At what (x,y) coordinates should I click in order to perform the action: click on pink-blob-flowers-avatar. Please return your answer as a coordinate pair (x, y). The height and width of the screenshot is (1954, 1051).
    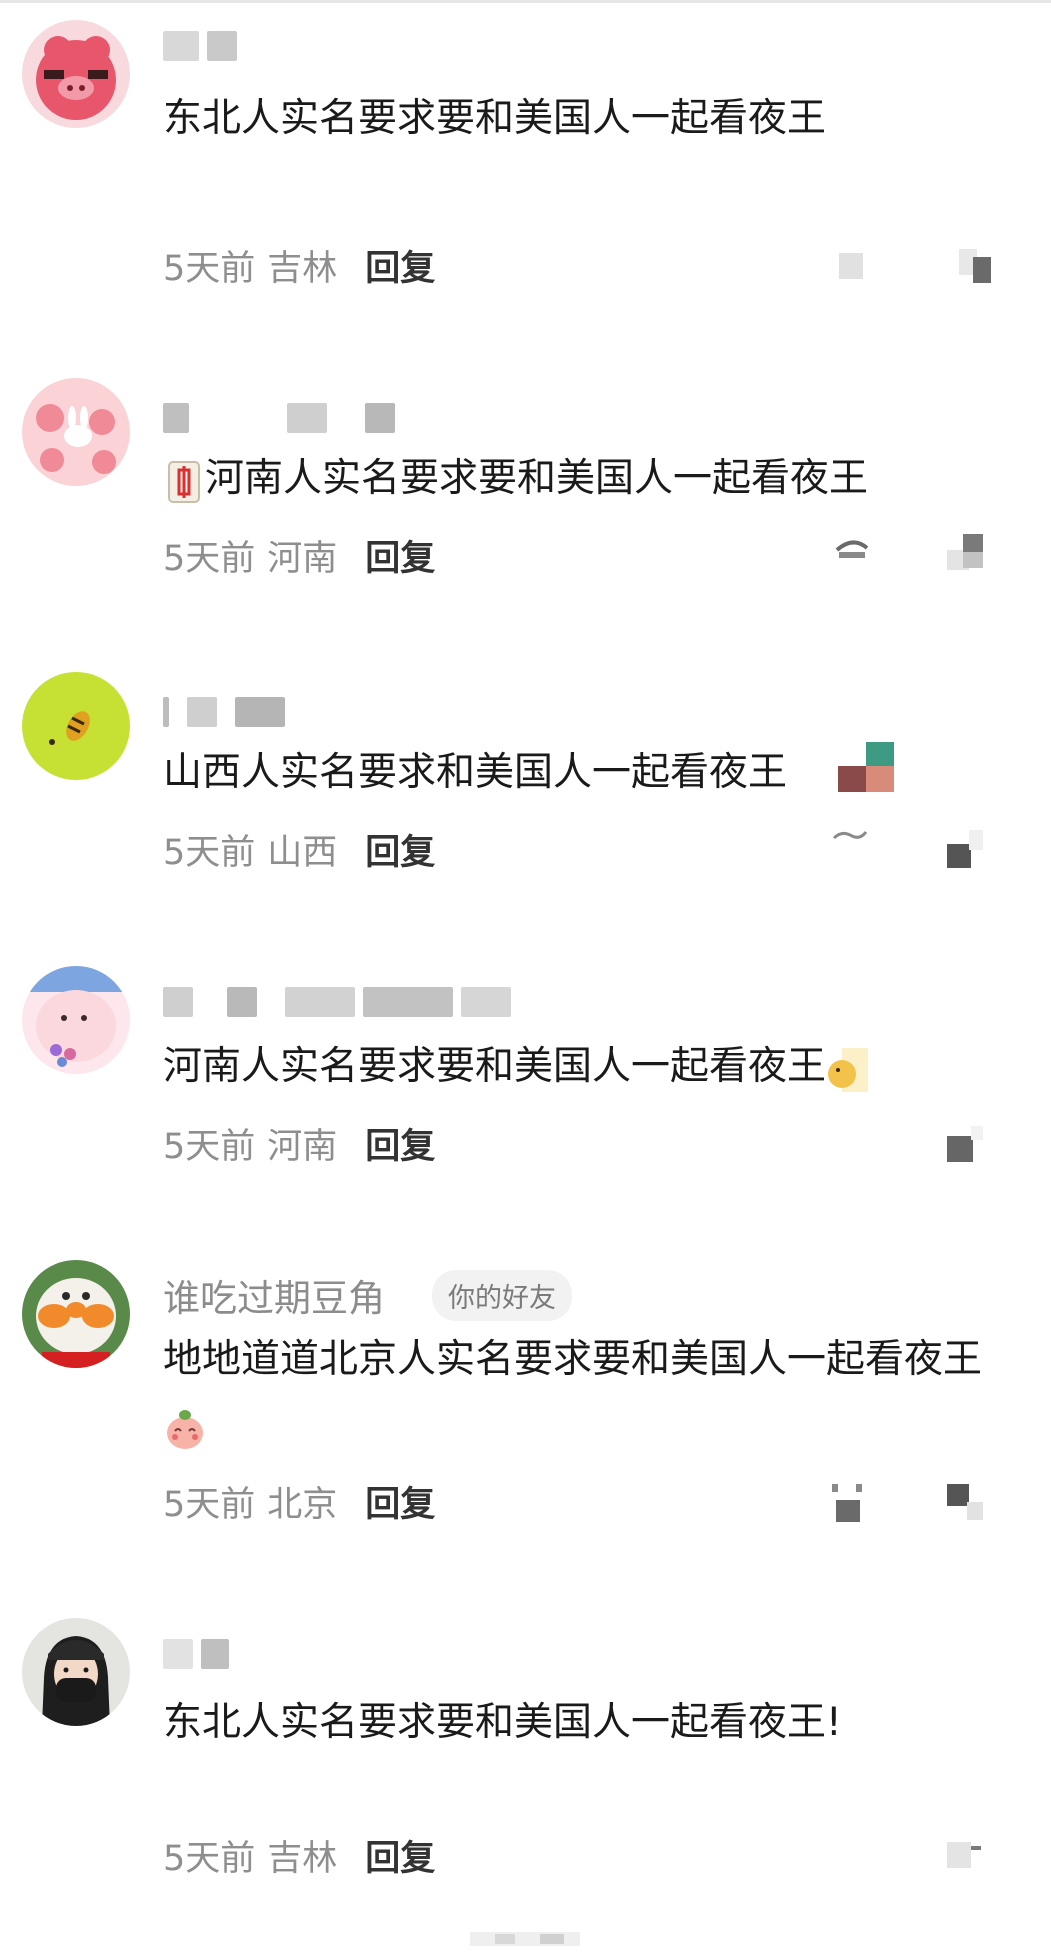
    Looking at the image, I should click on (76, 1020).